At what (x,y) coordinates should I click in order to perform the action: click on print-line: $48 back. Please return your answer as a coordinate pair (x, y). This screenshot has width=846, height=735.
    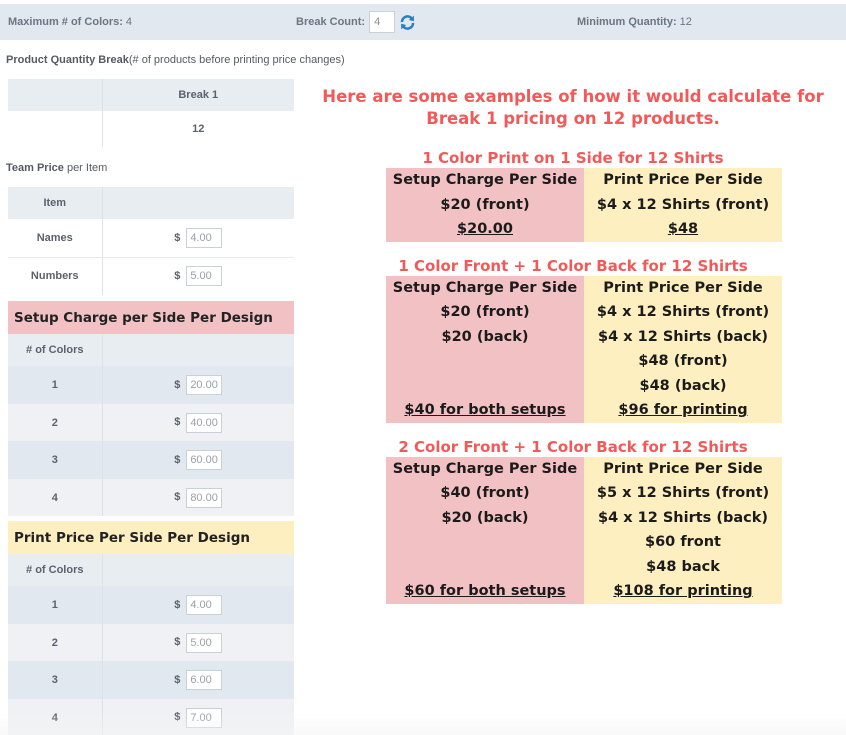
    Looking at the image, I should click on (683, 566).